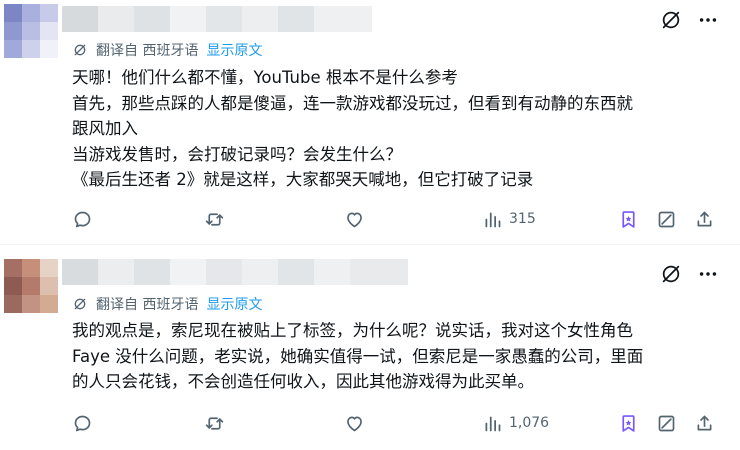 This screenshot has height=450, width=740. I want to click on views-button: 1,076, so click(515, 423).